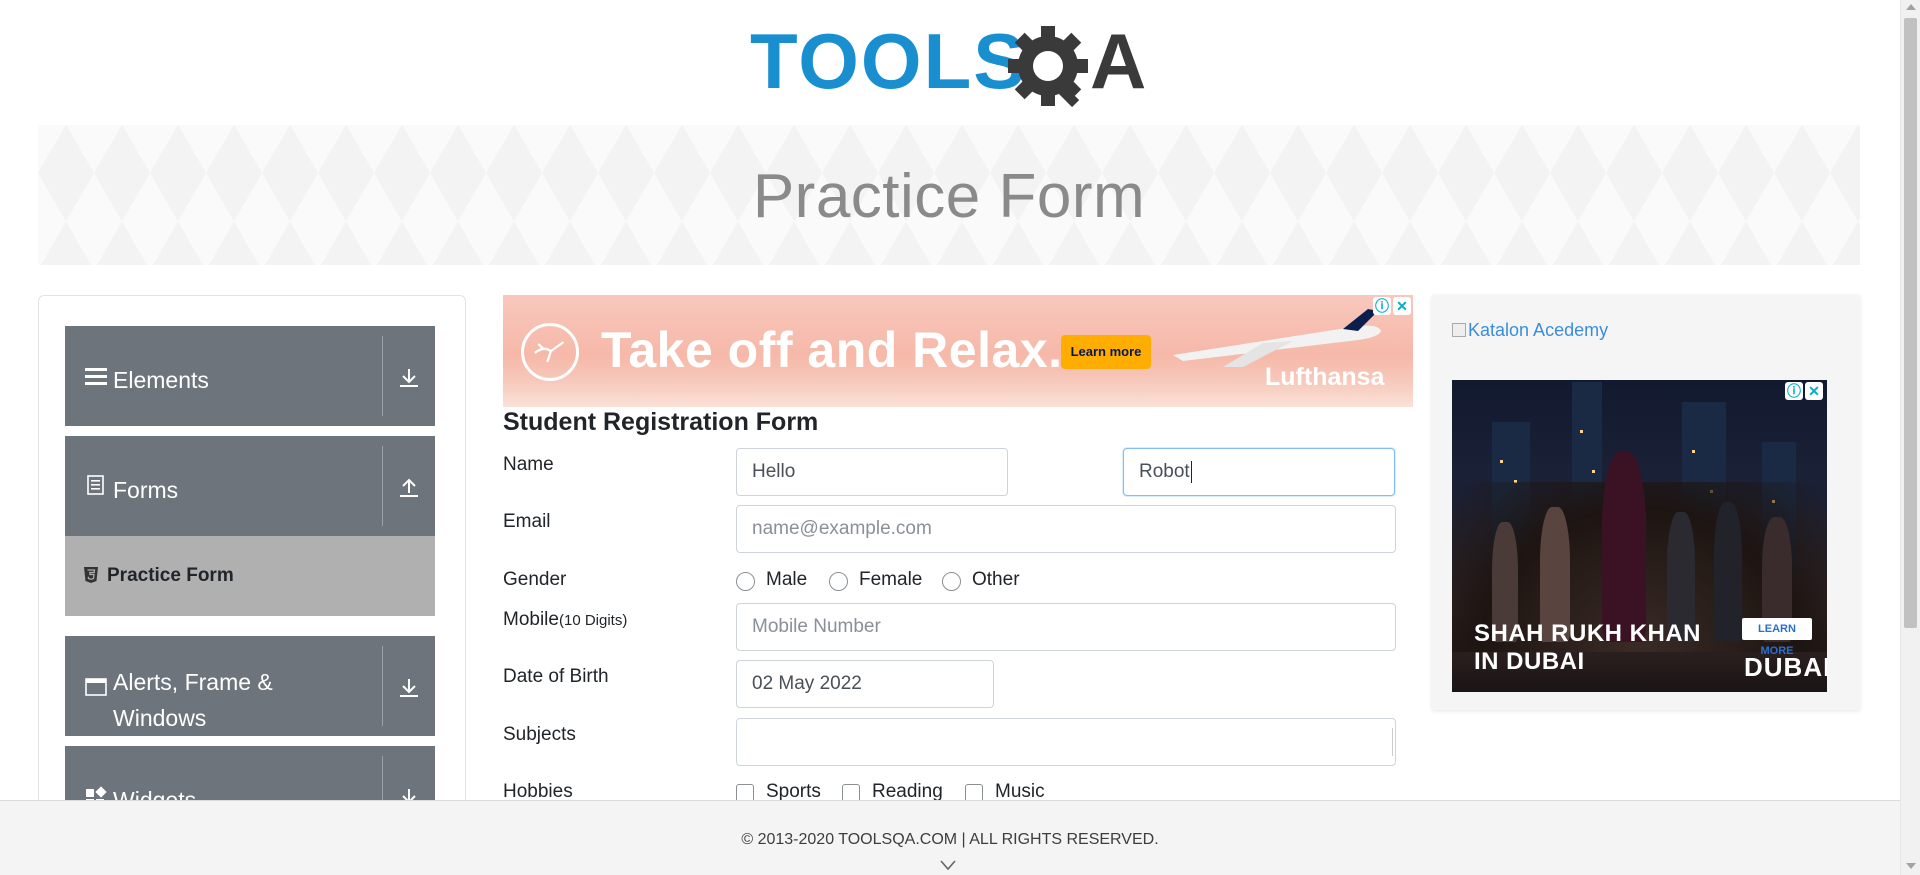 The width and height of the screenshot is (1920, 875). What do you see at coordinates (888, 61) in the screenshot?
I see `logo-tools-text: TOOLS` at bounding box center [888, 61].